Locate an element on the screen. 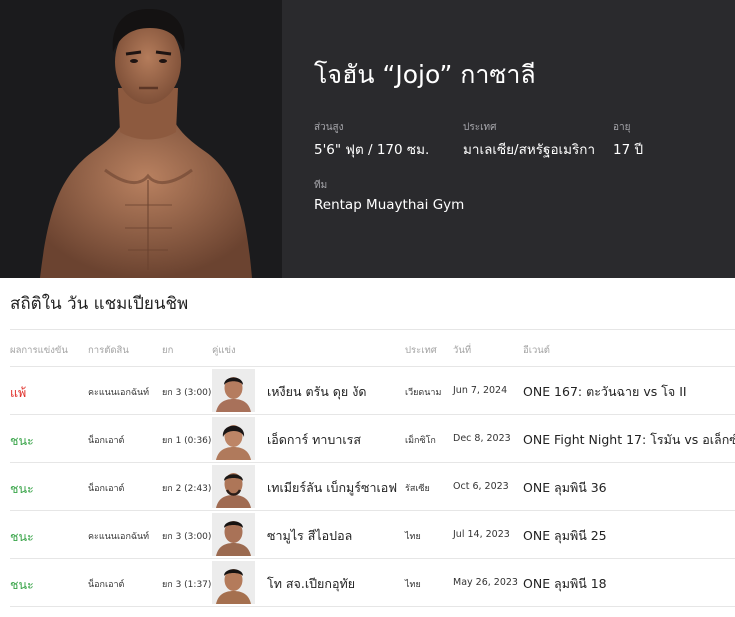 Image resolution: width=735 pixels, height=617 pixels. age-label: อายุ is located at coordinates (622, 127).